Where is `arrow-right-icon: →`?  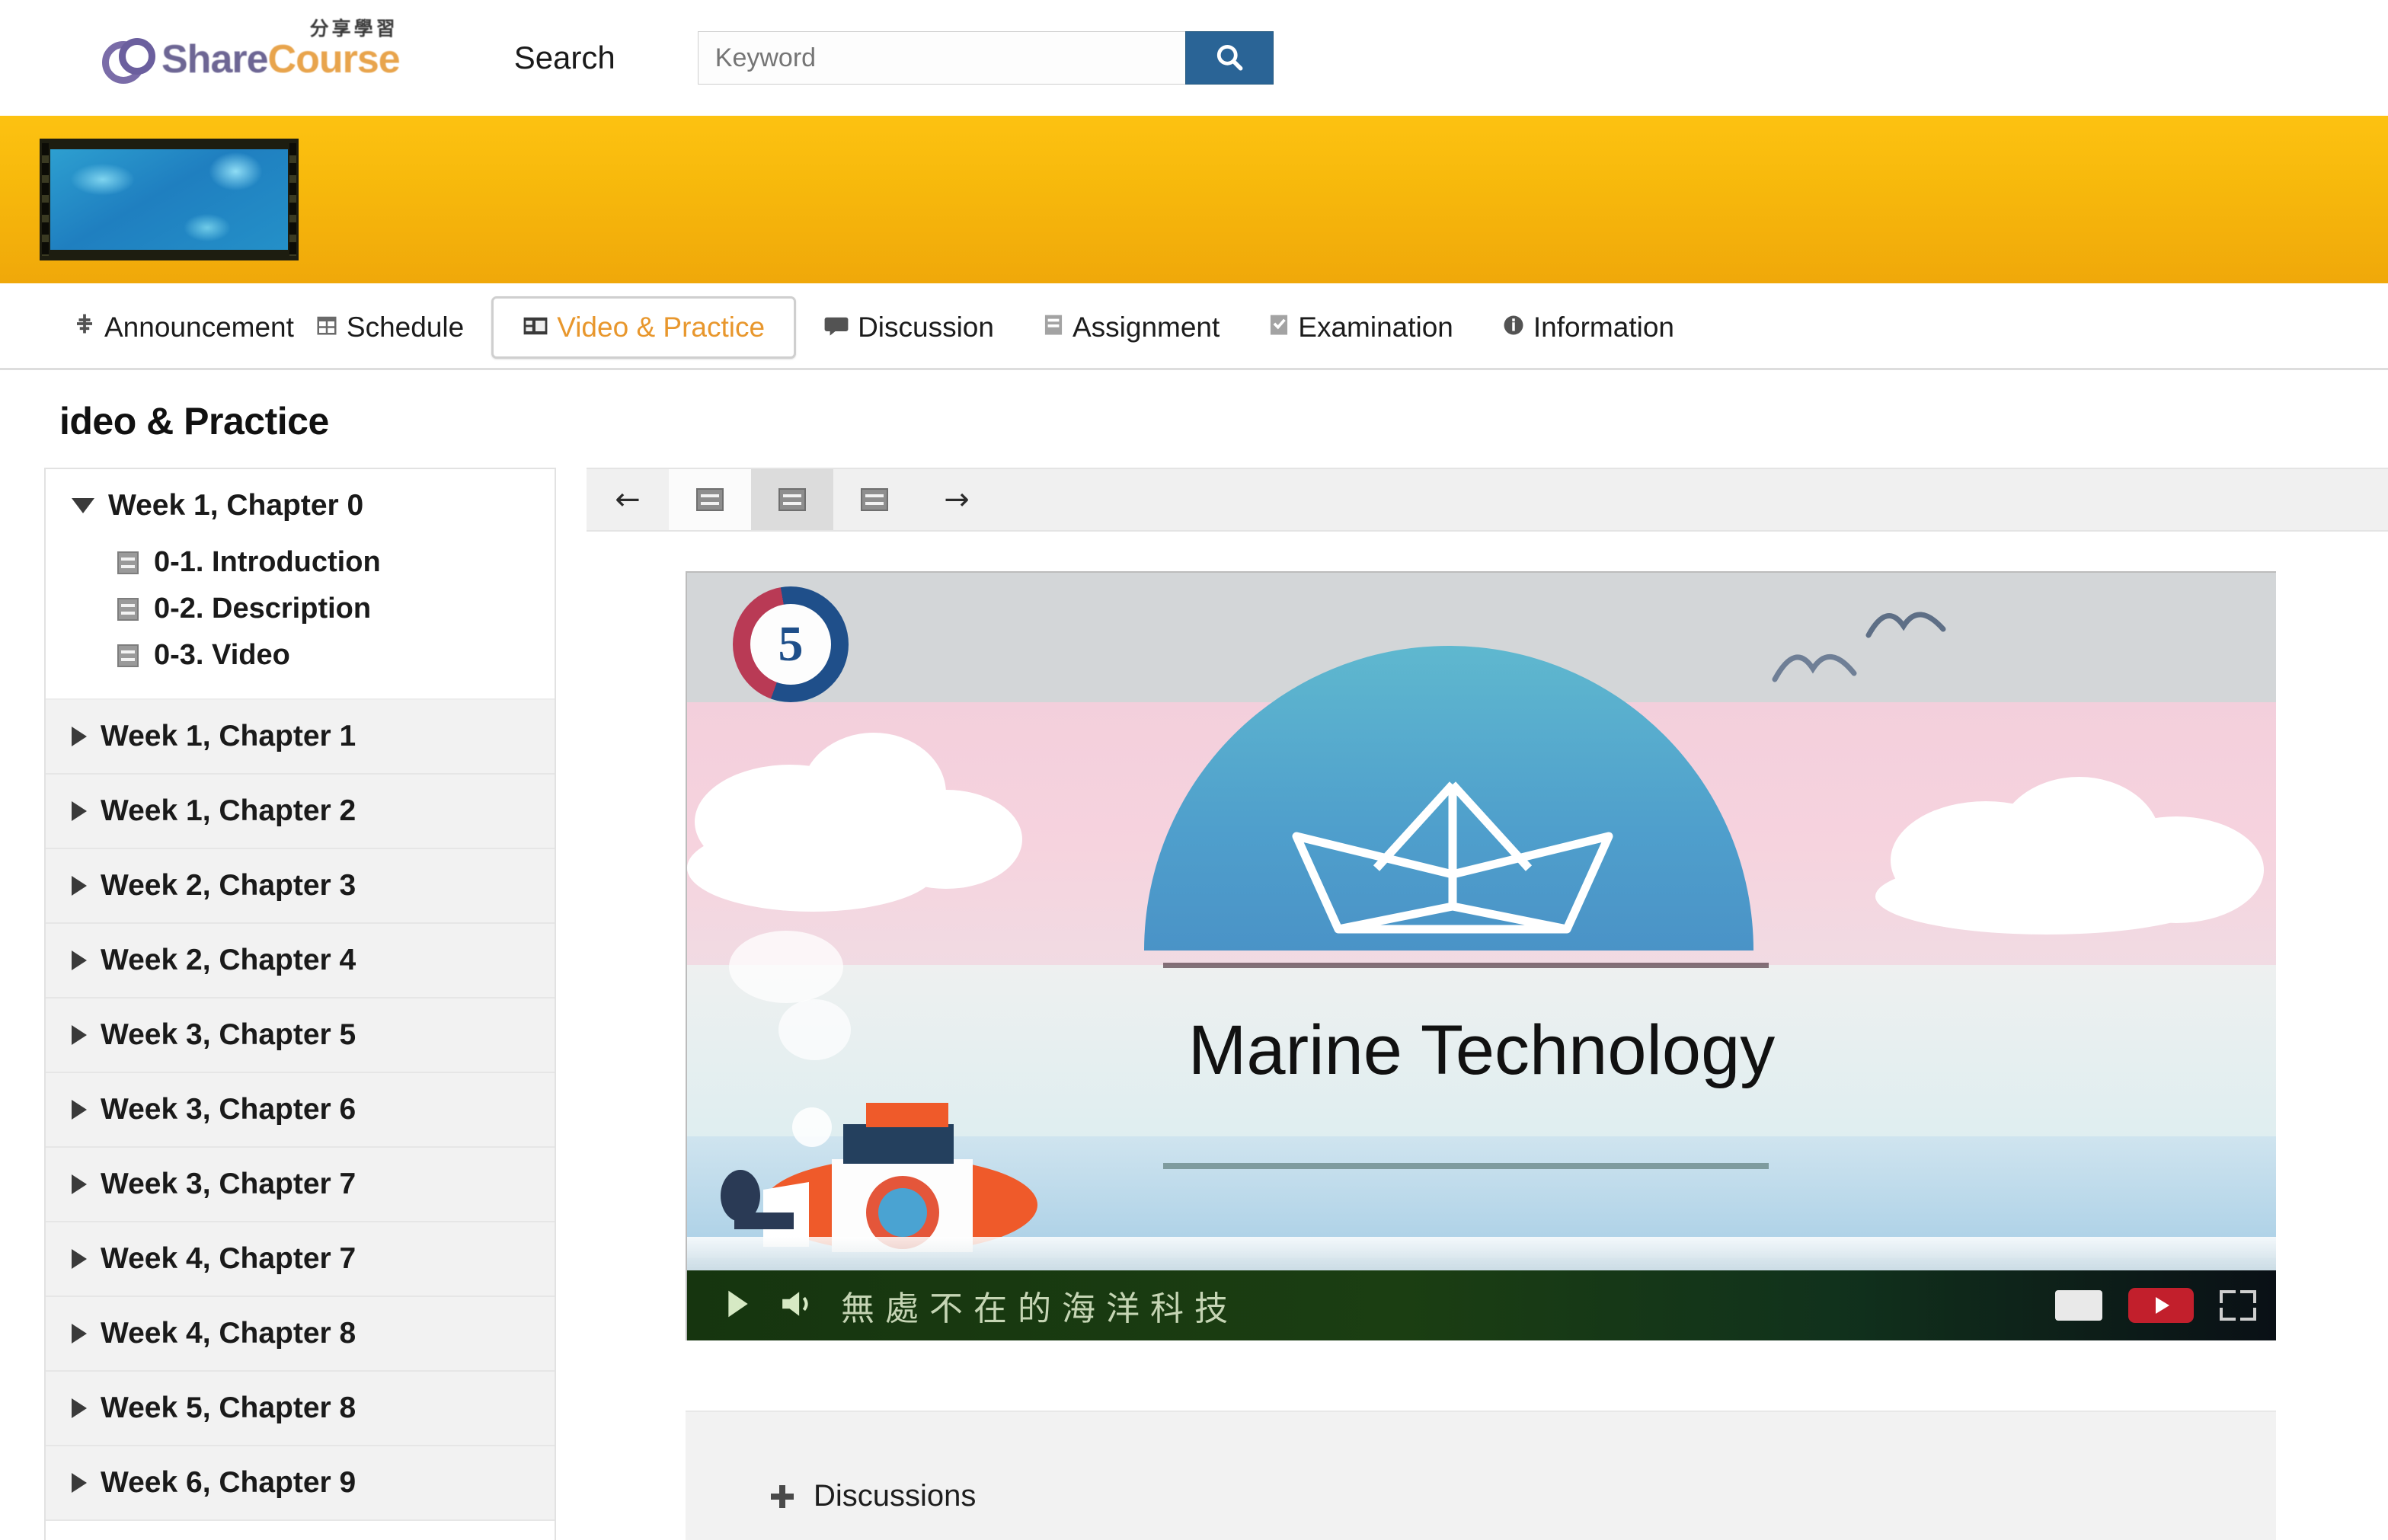 arrow-right-icon: → is located at coordinates (957, 499).